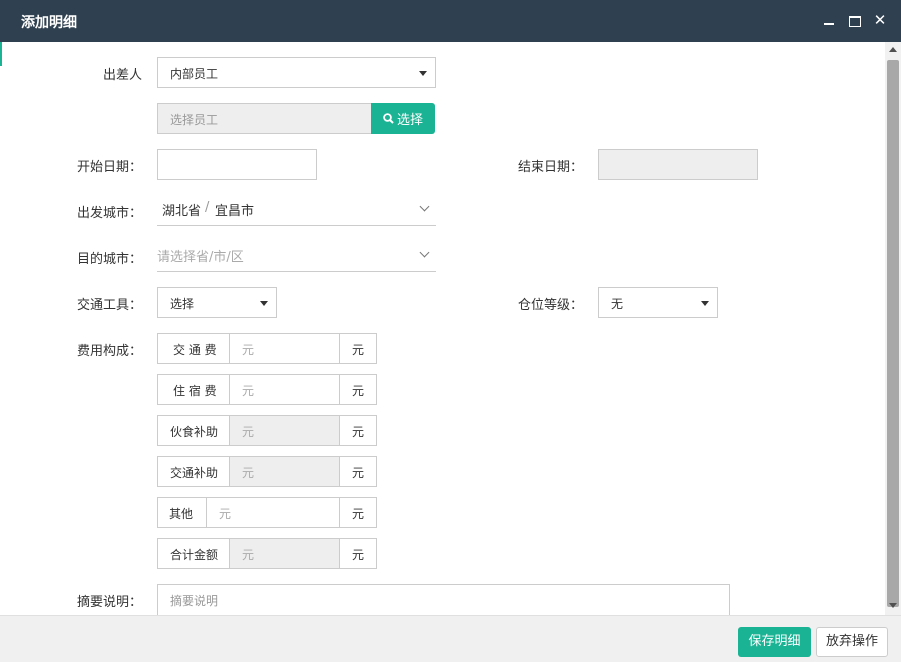 This screenshot has width=901, height=662. I want to click on fee-name: 交 通 费, so click(193, 348).